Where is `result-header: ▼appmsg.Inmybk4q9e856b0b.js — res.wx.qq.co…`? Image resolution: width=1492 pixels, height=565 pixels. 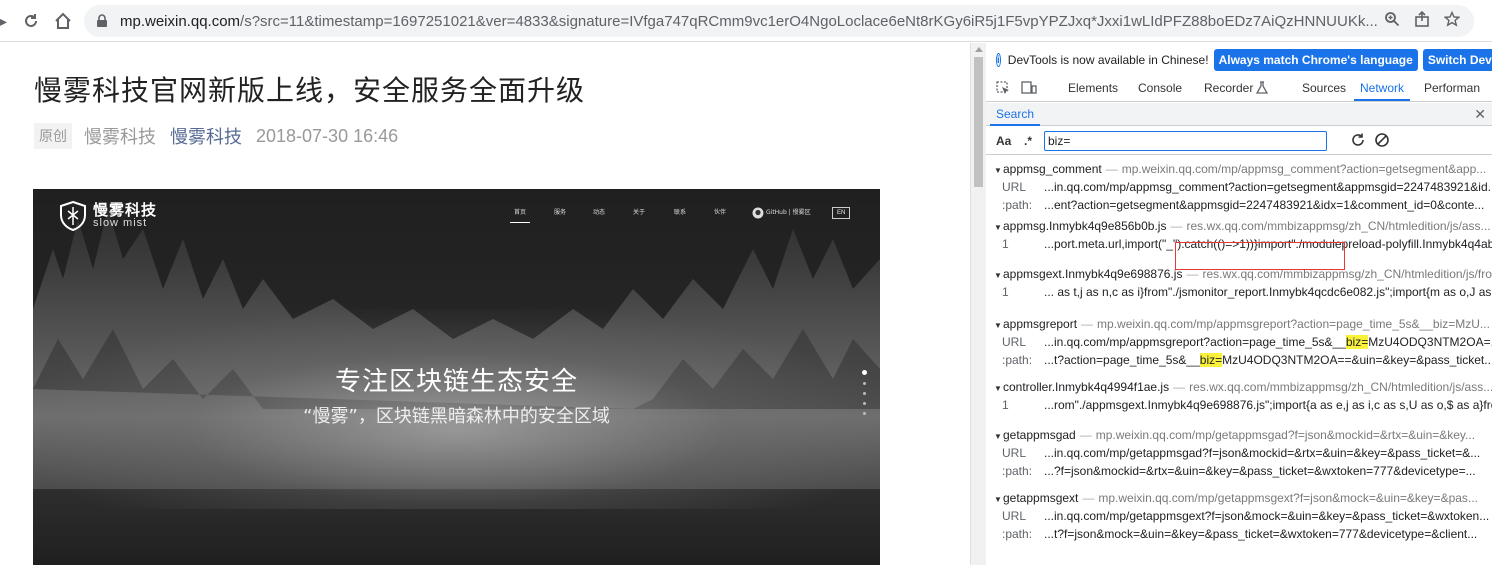 result-header: ▼appmsg.Inmybk4q9e856b0b.js — res.wx.qq.co… is located at coordinates (1239, 226).